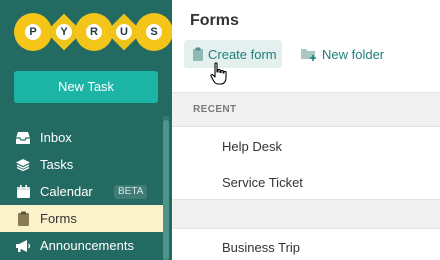 The image size is (440, 260). Describe the element at coordinates (23, 138) in the screenshot. I see `inbox-icon` at that location.